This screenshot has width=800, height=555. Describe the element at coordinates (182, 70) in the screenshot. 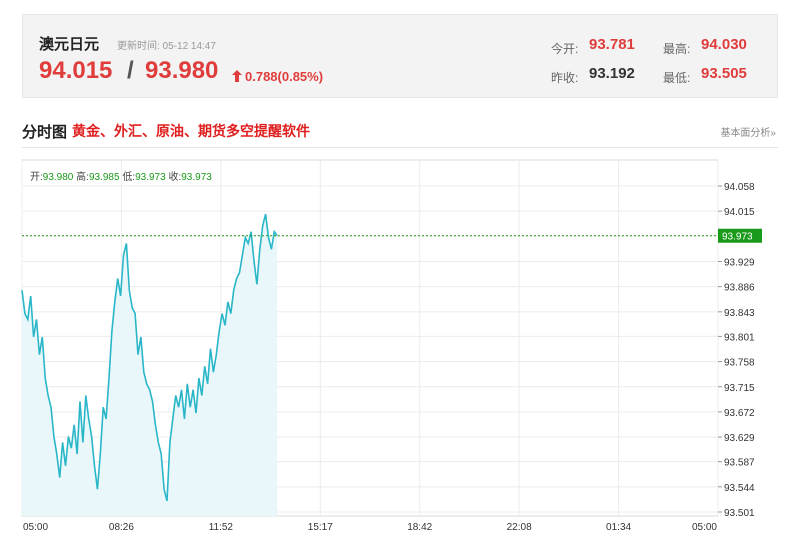

I see `bid-price: 93.980` at that location.